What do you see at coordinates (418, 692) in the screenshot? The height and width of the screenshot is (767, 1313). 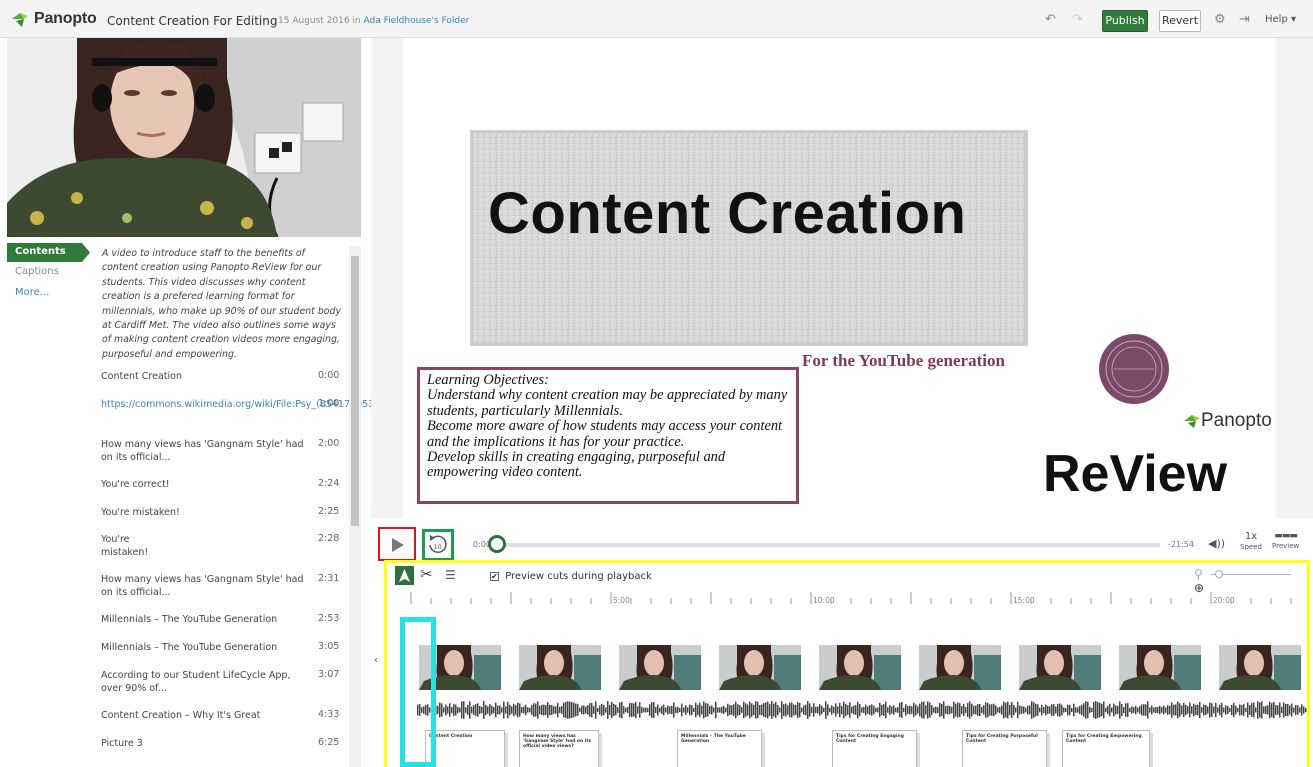 I see `playhead-marker` at bounding box center [418, 692].